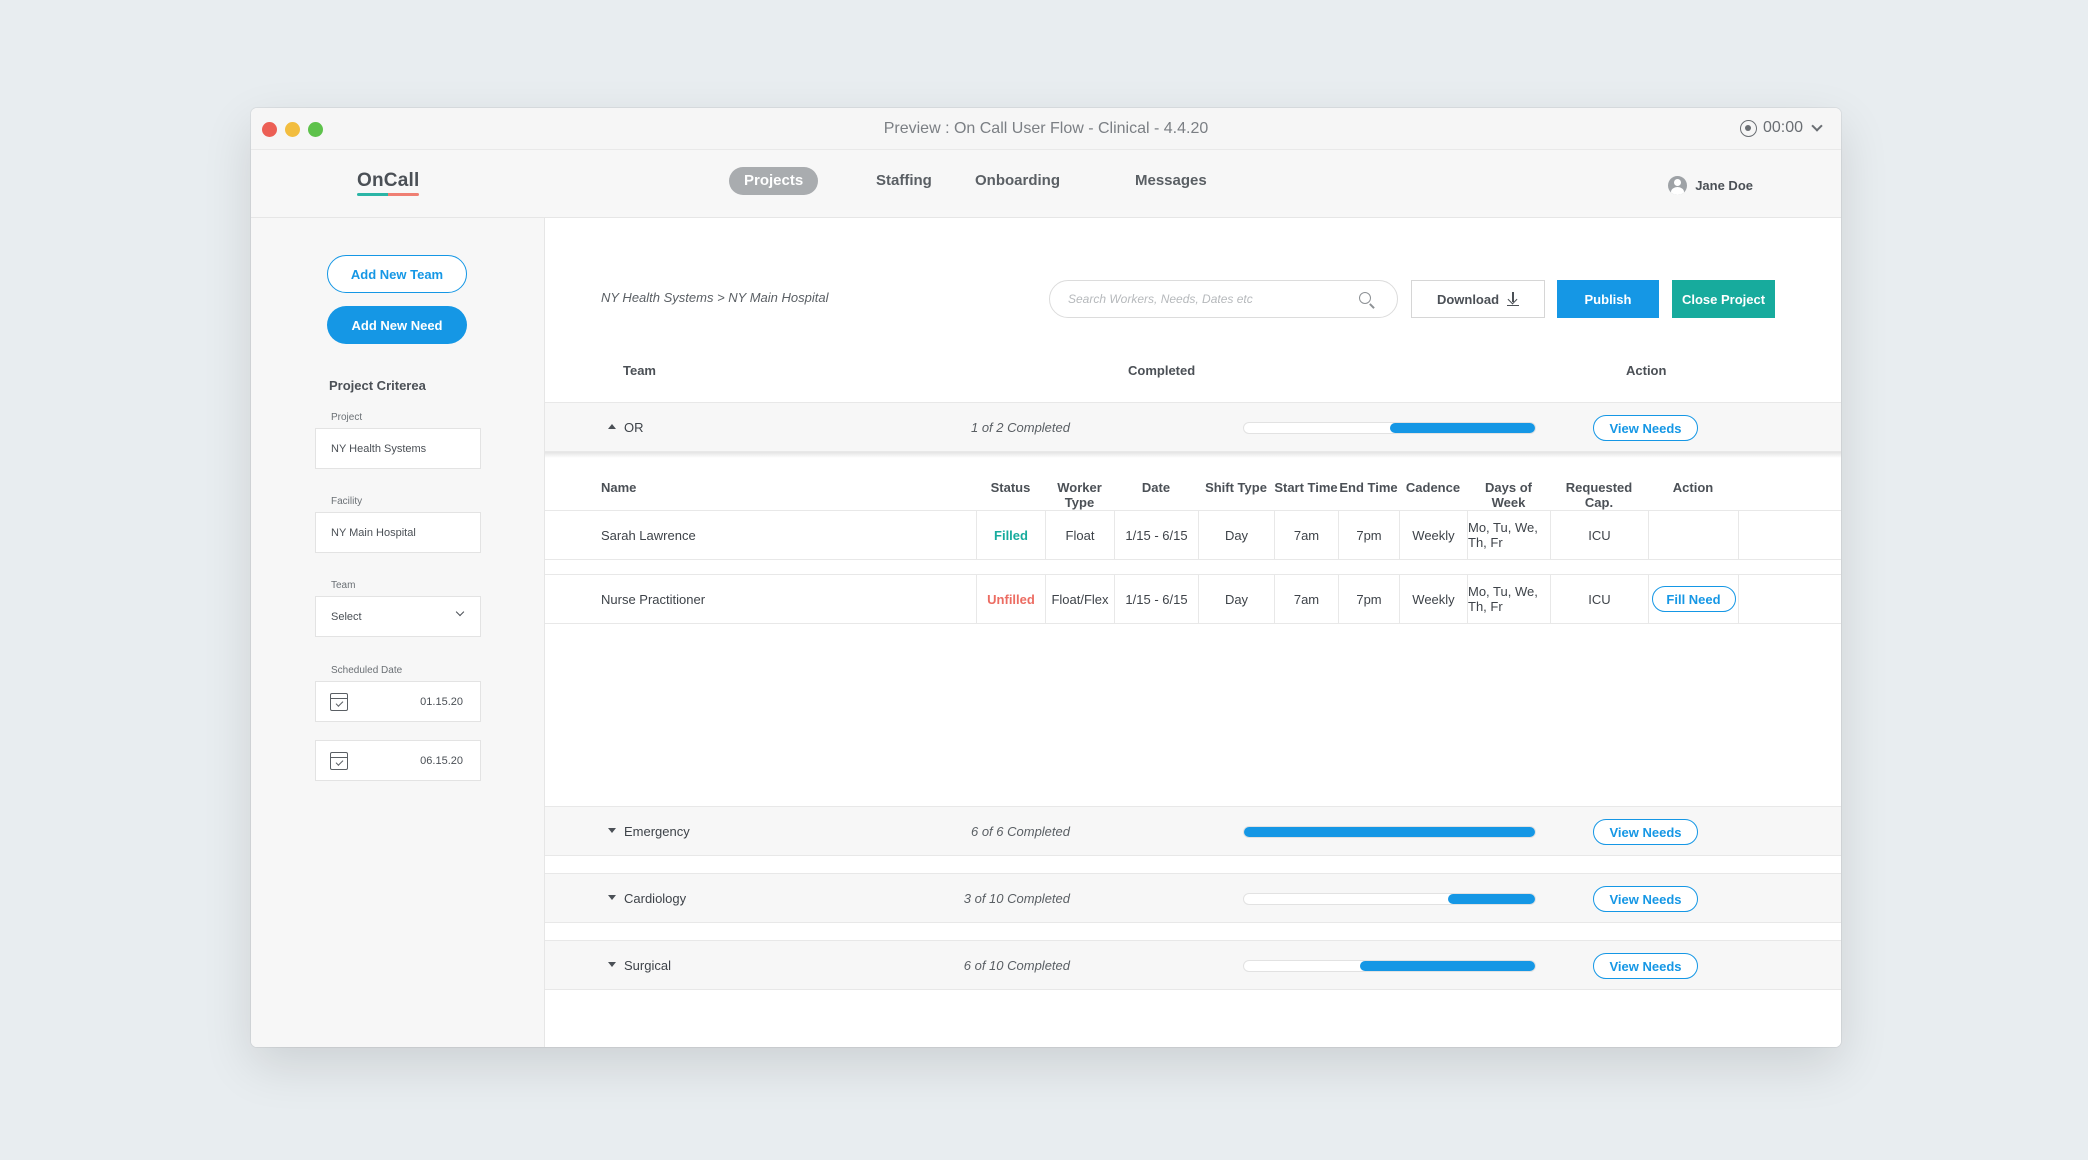 This screenshot has height=1160, width=2088. I want to click on team-section-or: OR 1 of 2 Completed View Needs, so click(1193, 427).